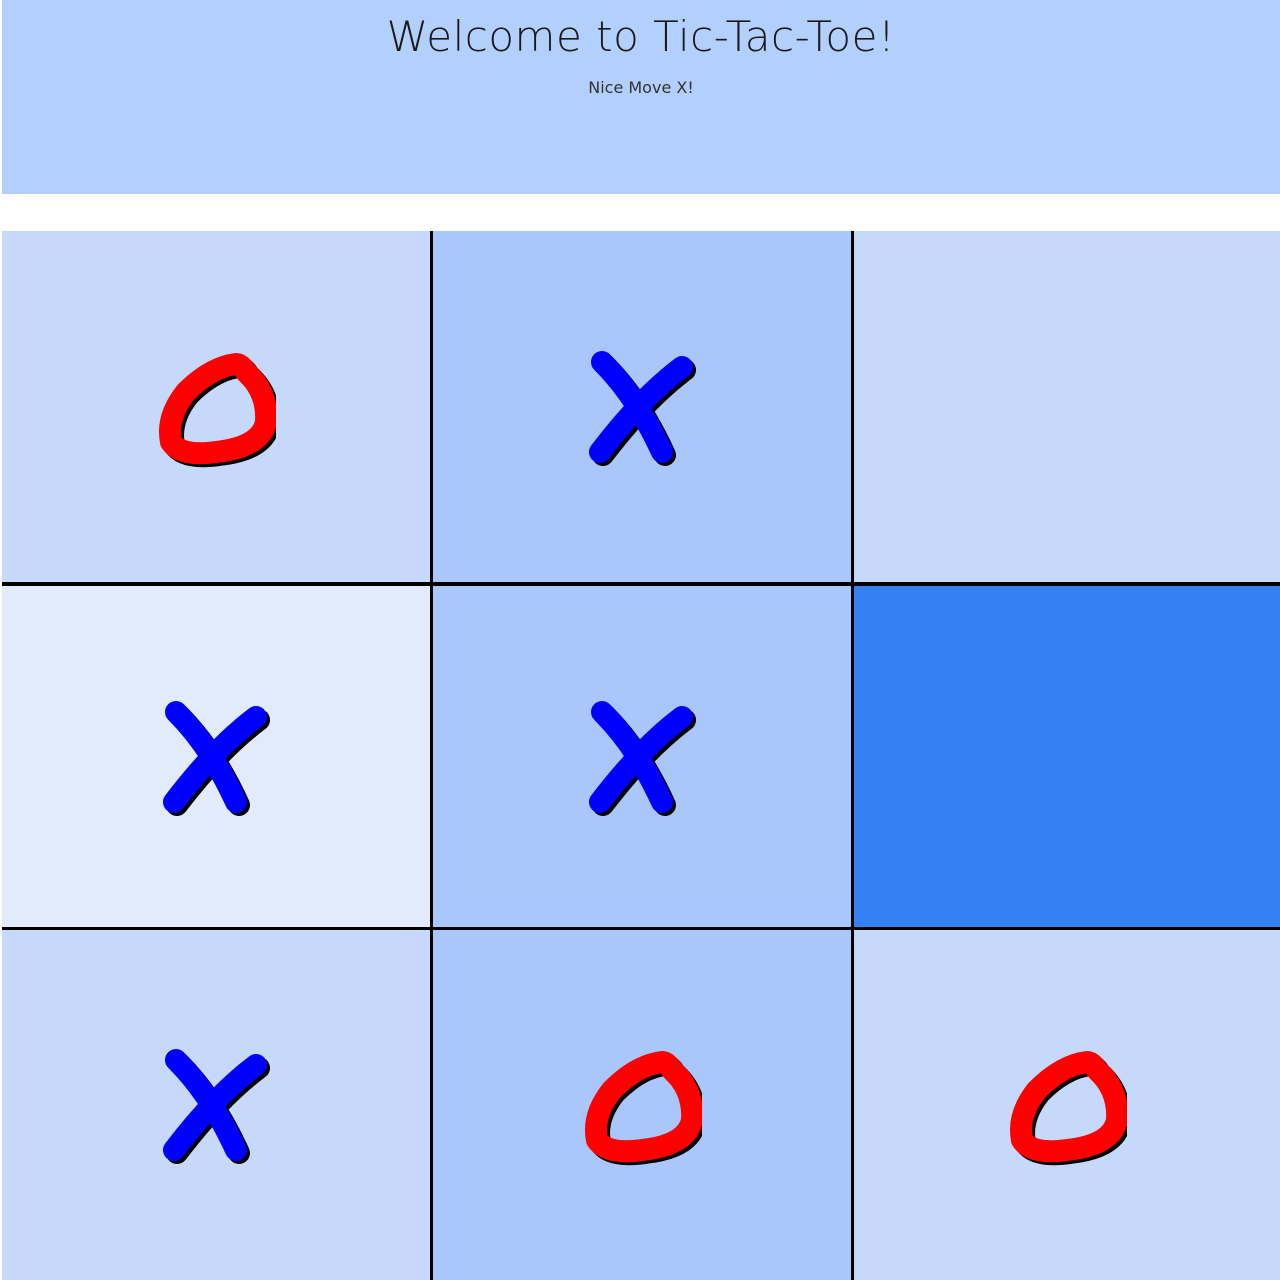  I want to click on board-cell-r2-c1, so click(216, 756).